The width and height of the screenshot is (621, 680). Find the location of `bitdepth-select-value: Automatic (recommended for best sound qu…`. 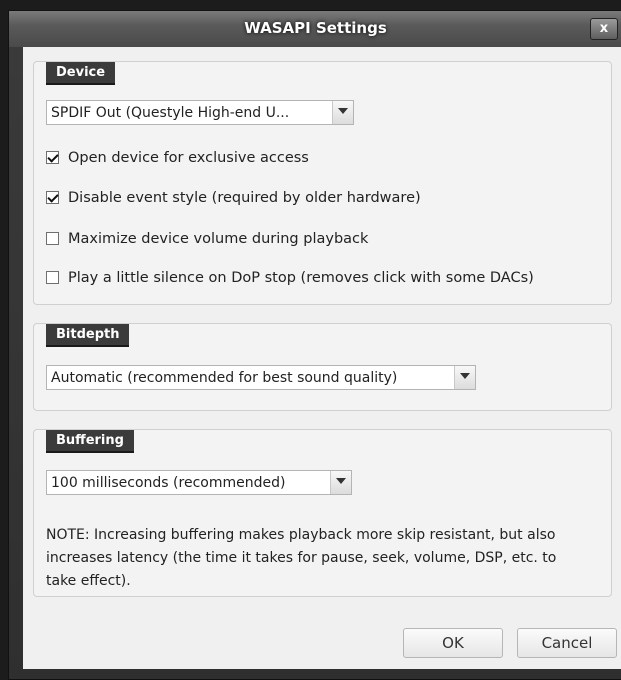

bitdepth-select-value: Automatic (recommended for best sound qu… is located at coordinates (224, 378).